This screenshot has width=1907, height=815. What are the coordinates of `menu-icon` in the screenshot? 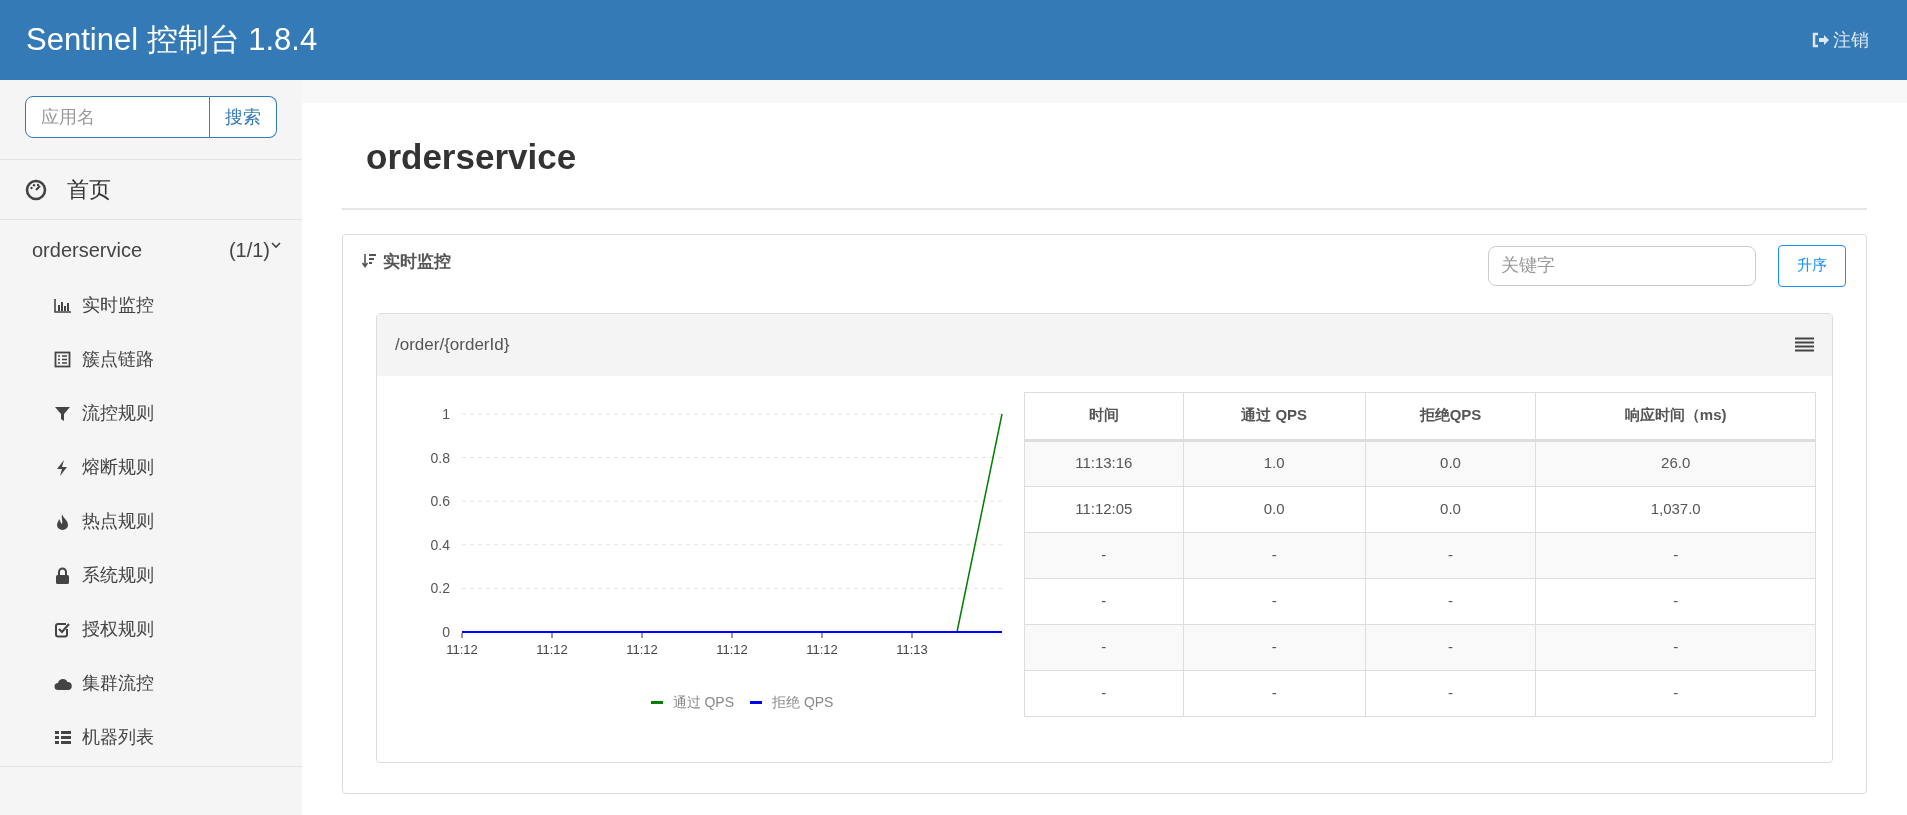 It's located at (1804, 344).